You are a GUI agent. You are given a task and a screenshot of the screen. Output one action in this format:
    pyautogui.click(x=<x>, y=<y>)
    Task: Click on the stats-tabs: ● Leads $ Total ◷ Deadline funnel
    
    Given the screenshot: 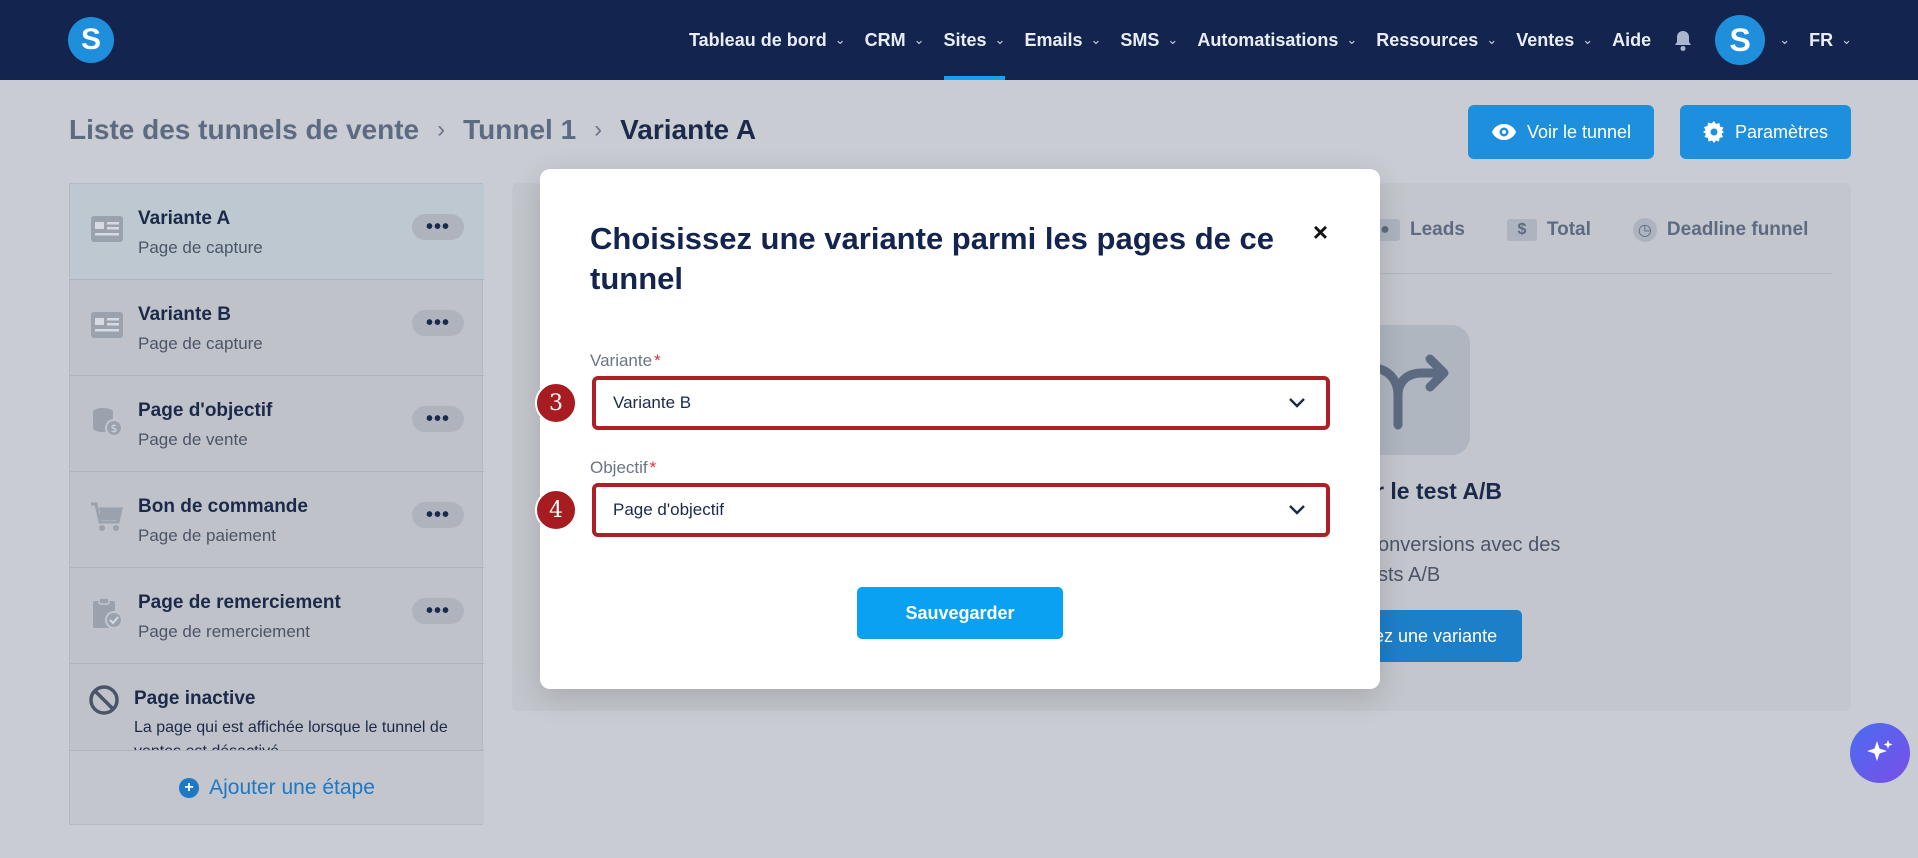 What is the action you would take?
    pyautogui.click(x=1610, y=230)
    